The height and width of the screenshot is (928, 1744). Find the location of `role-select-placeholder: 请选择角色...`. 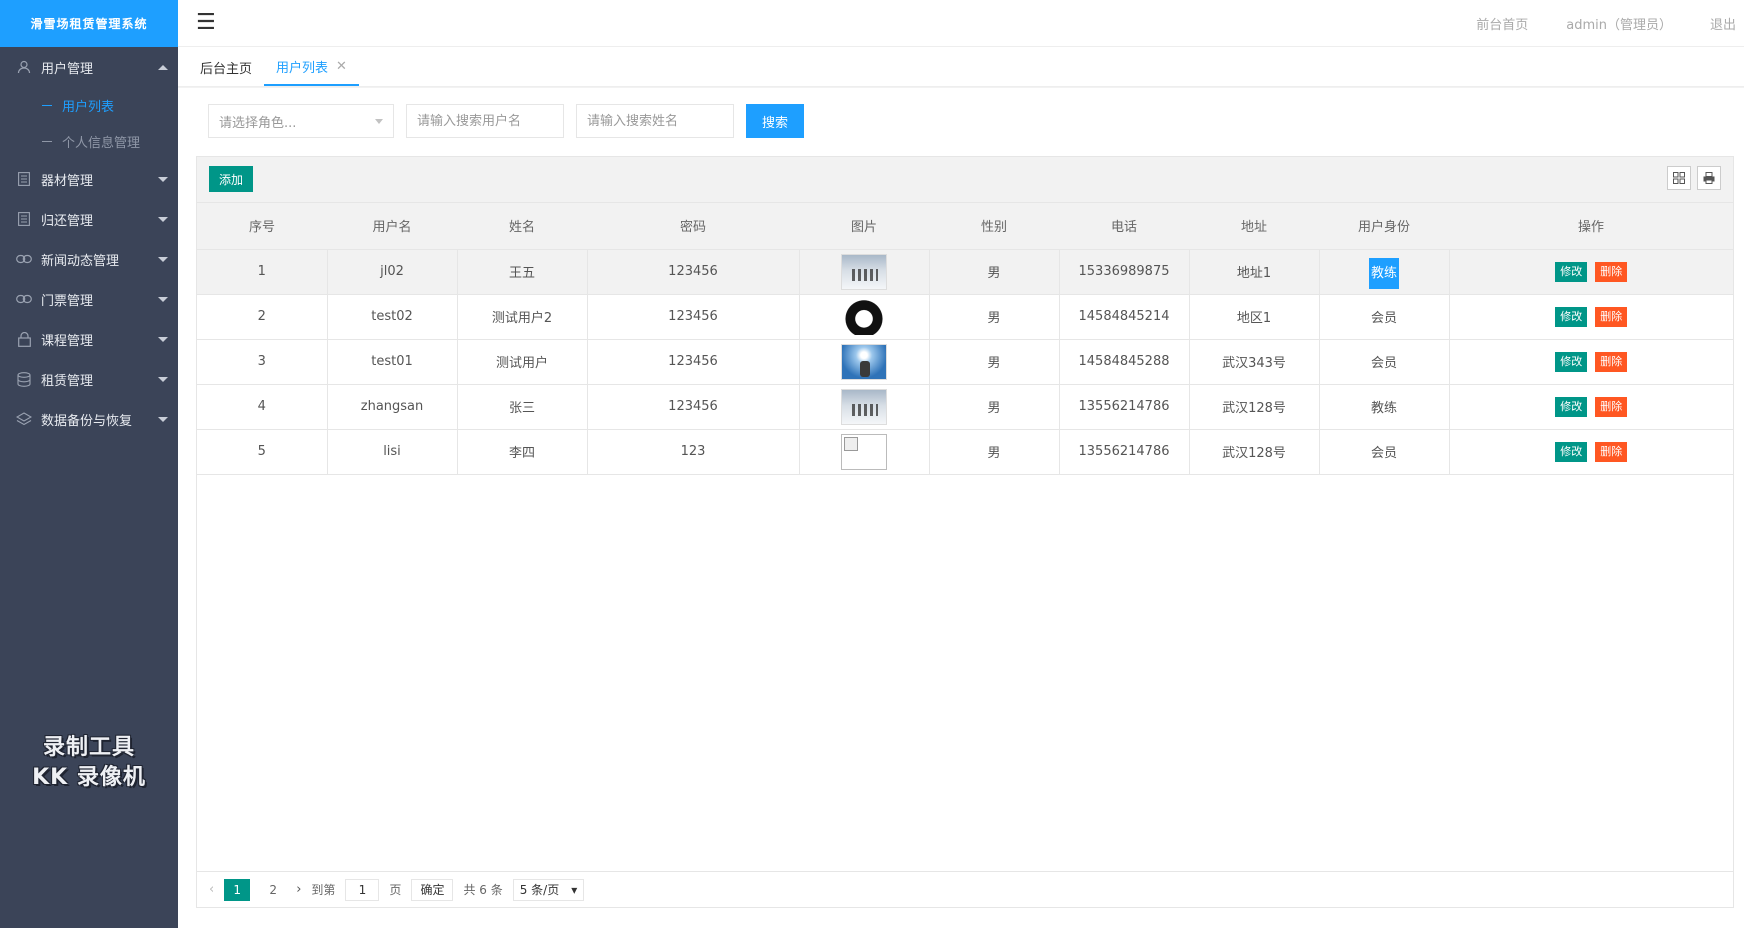

role-select-placeholder: 请选择角色... is located at coordinates (258, 123).